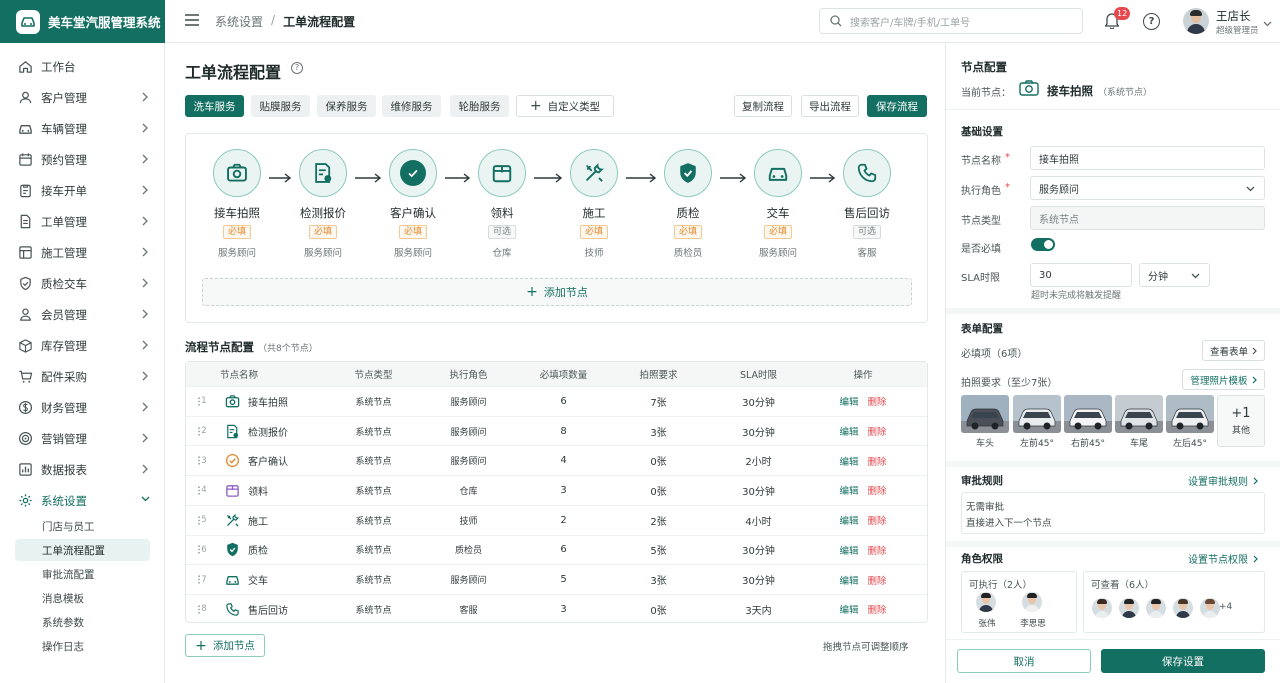 The image size is (1280, 683). What do you see at coordinates (1190, 422) in the screenshot?
I see `photo-tile: 左后45°` at bounding box center [1190, 422].